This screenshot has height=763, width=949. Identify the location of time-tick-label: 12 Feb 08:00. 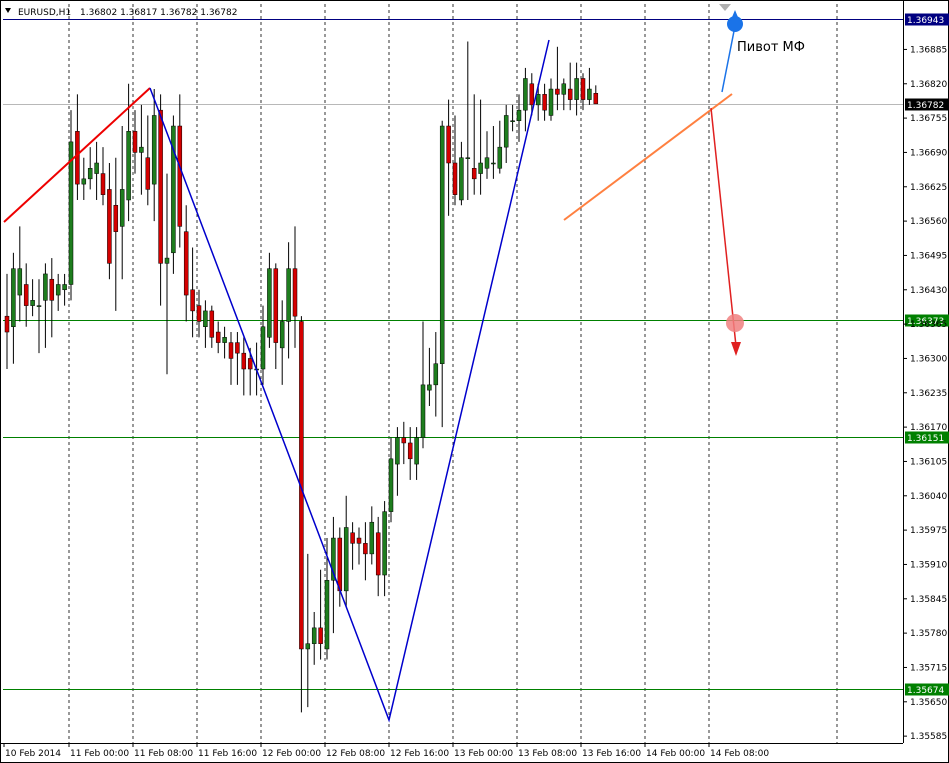
(355, 754).